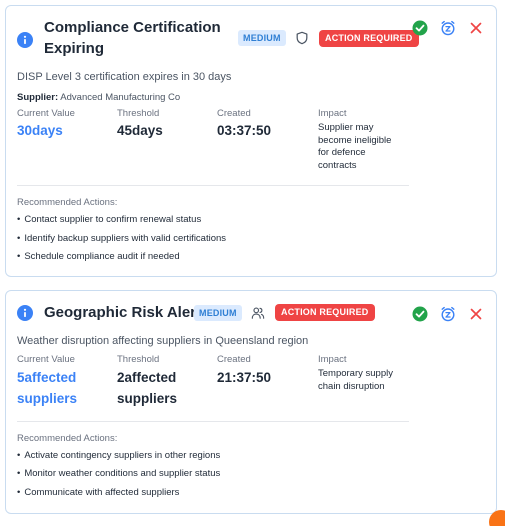 The height and width of the screenshot is (526, 505). Describe the element at coordinates (120, 97) in the screenshot. I see `supplier-name: Advanced Manufacturing Co` at that location.